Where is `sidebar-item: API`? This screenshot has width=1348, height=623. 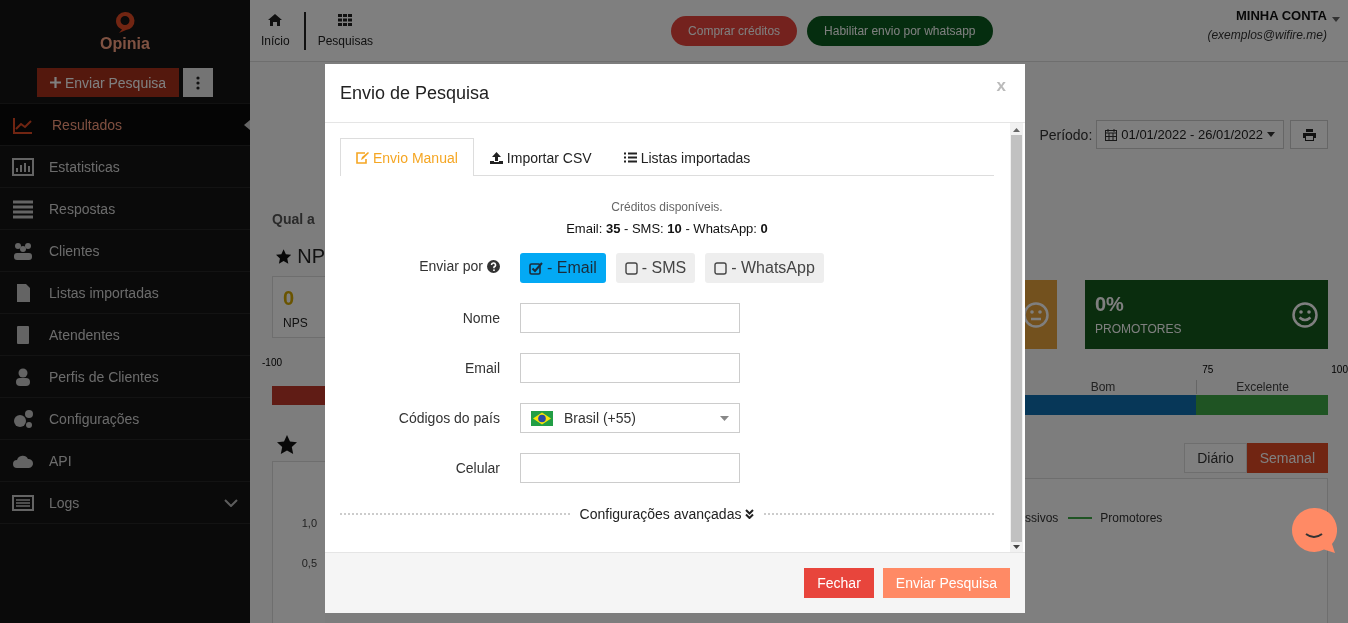
sidebar-item: API is located at coordinates (125, 461).